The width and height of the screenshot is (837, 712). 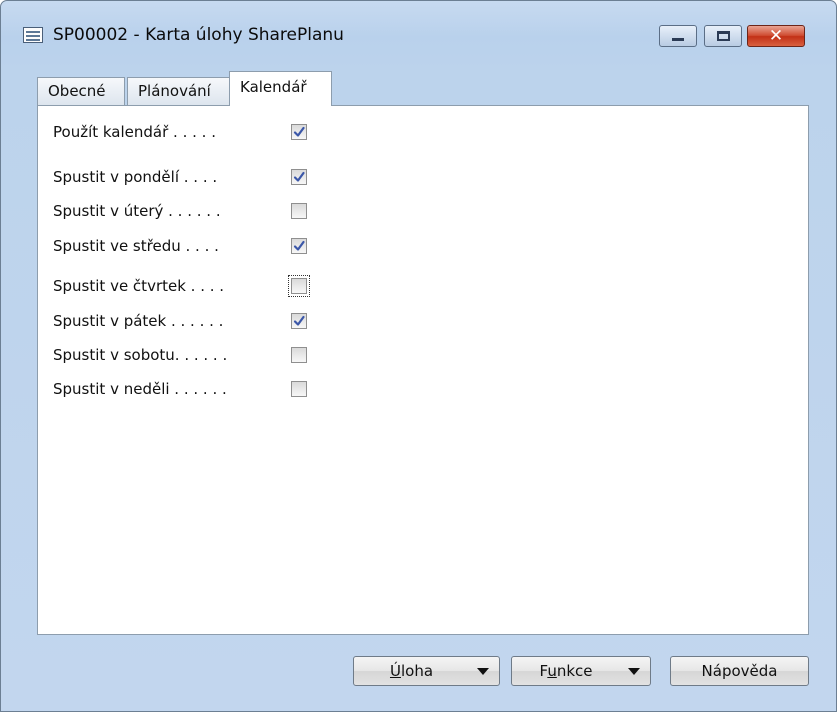 I want to click on close-icon: ✕, so click(x=776, y=36).